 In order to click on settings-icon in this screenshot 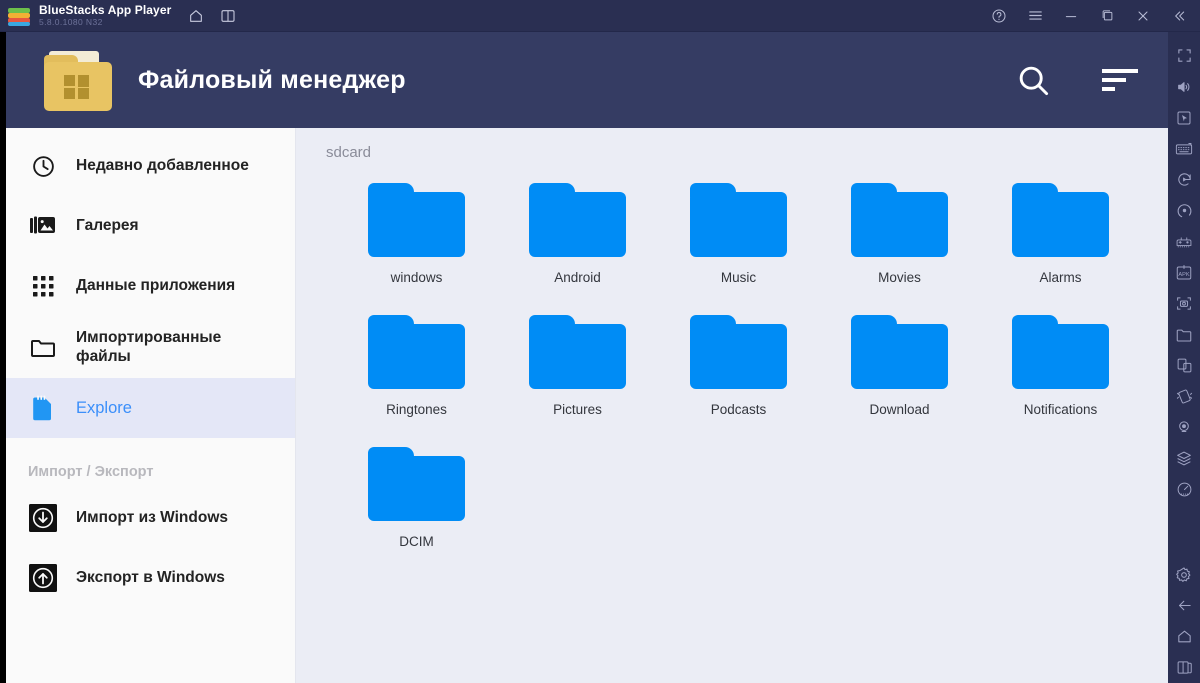, I will do `click(1184, 574)`.